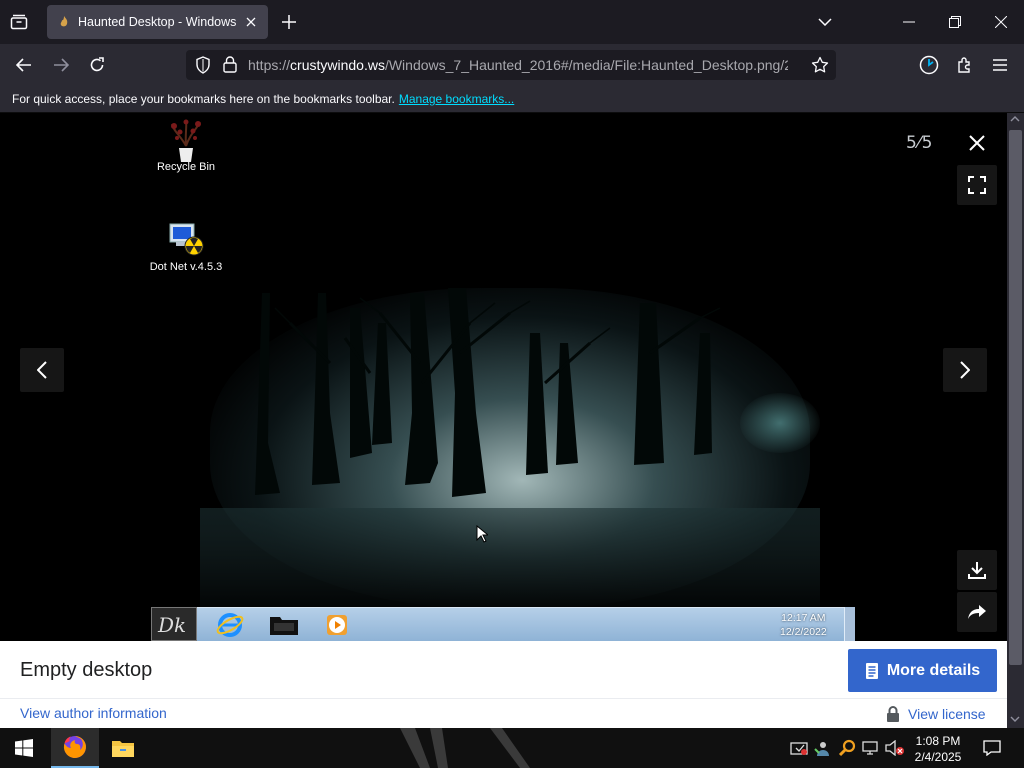 This screenshot has width=1024, height=768. What do you see at coordinates (186, 238) in the screenshot?
I see `dot-net-installer-icon` at bounding box center [186, 238].